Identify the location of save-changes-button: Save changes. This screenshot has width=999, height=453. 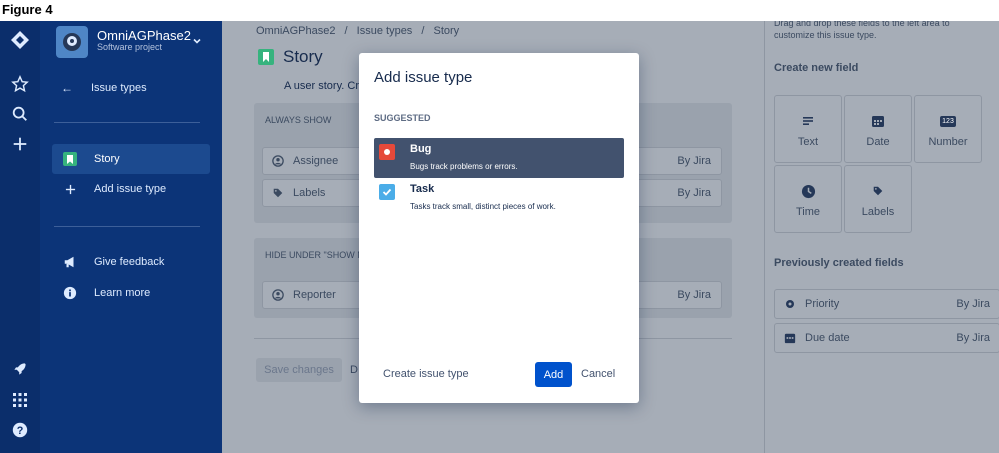
(299, 370).